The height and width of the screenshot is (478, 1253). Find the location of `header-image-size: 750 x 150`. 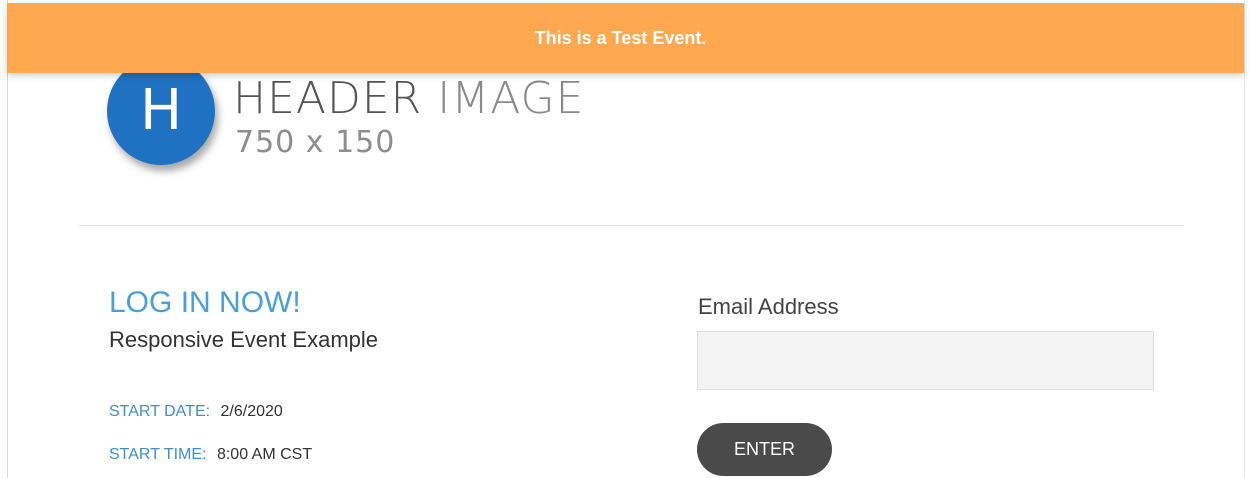

header-image-size: 750 x 150 is located at coordinates (315, 142).